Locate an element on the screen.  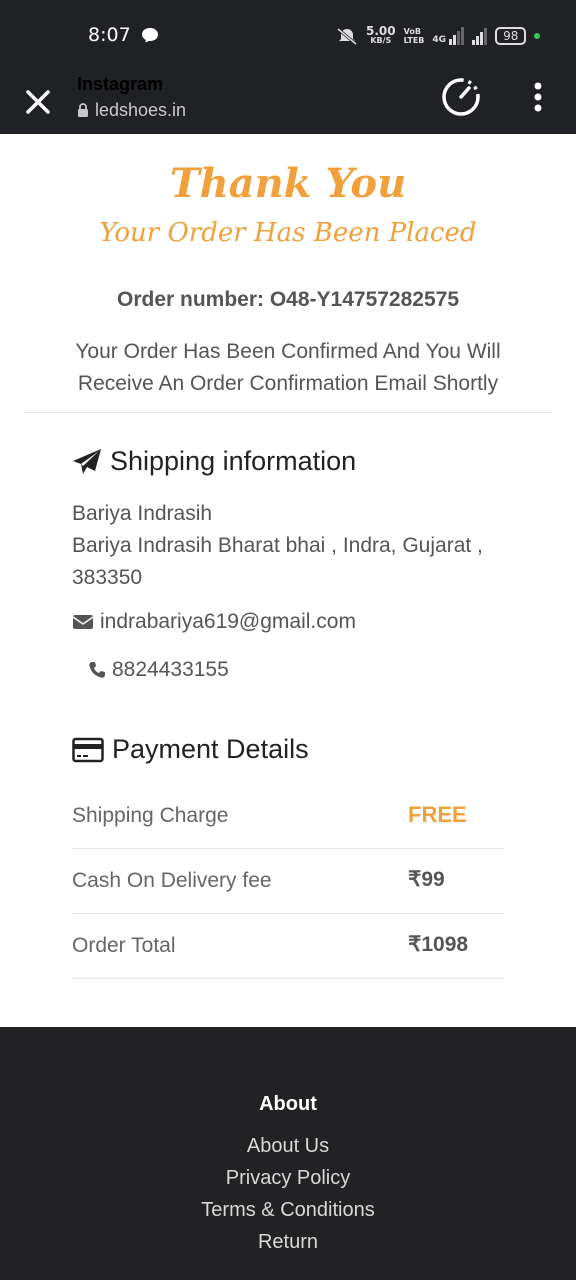
url-text: ledshoes.in is located at coordinates (141, 110).